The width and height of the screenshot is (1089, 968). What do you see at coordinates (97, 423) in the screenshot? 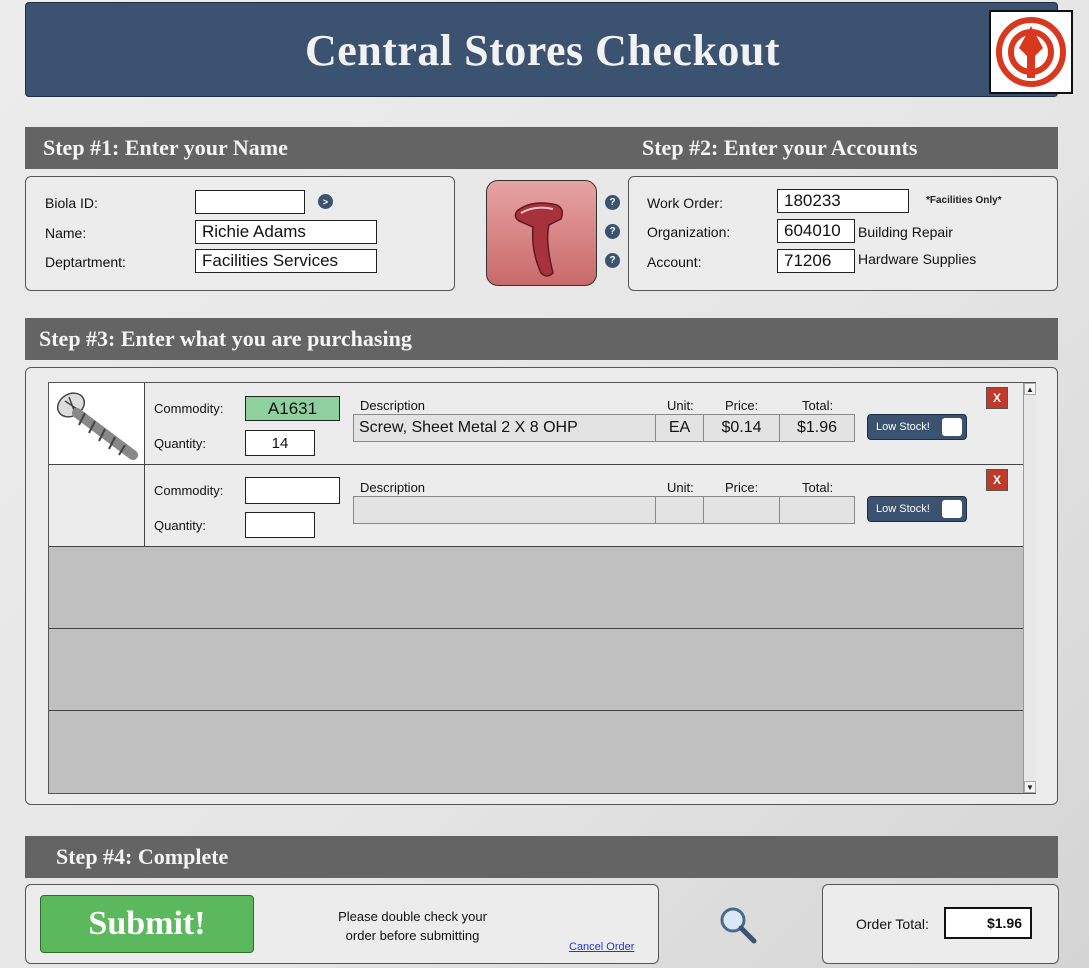
I see `screw-icon` at bounding box center [97, 423].